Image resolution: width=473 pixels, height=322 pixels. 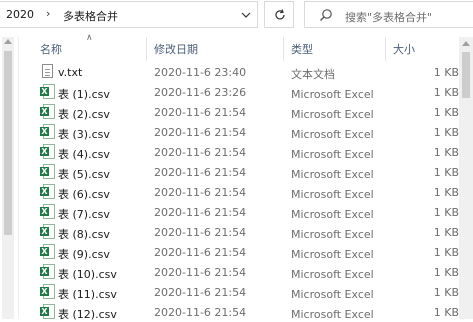 I want to click on sort-ascending-icon: ∧, so click(x=89, y=38).